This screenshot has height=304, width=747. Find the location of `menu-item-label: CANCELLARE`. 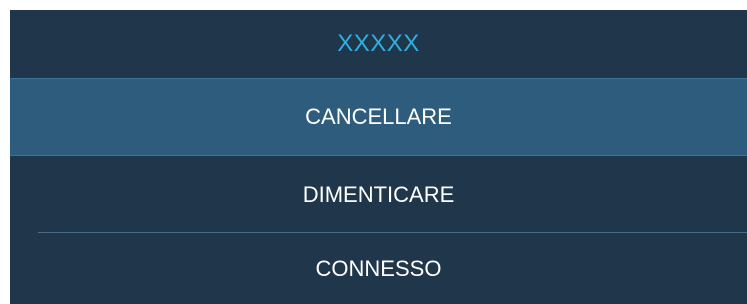

menu-item-label: CANCELLARE is located at coordinates (378, 116).